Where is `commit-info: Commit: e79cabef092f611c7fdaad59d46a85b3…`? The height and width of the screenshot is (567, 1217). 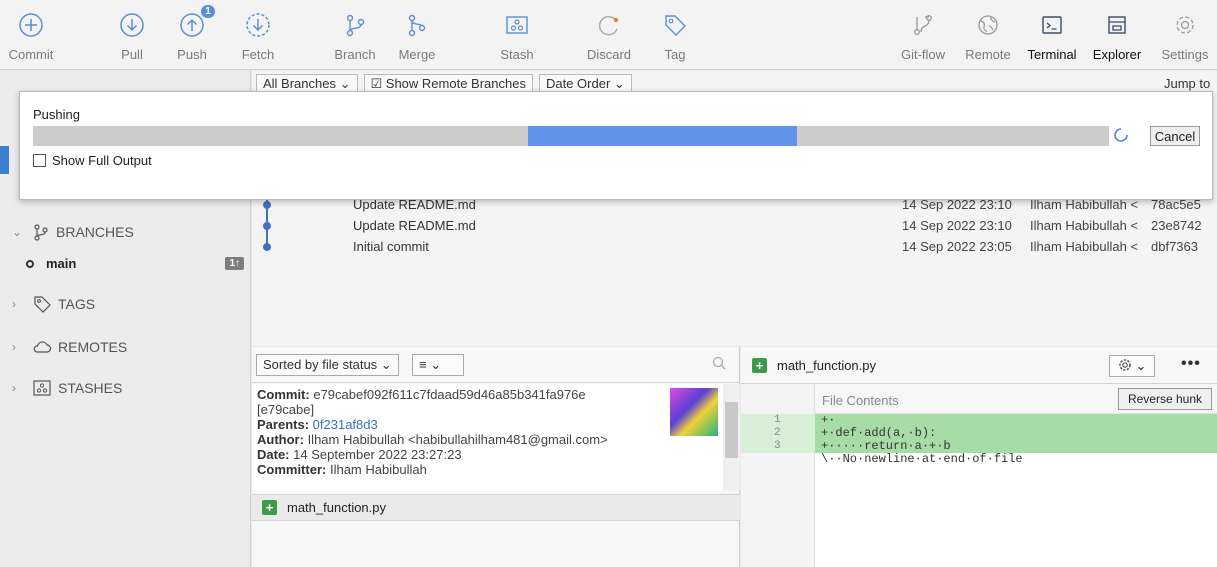 commit-info: Commit: e79cabef092f611c7fdaad59d46a85b3… is located at coordinates (496, 437).